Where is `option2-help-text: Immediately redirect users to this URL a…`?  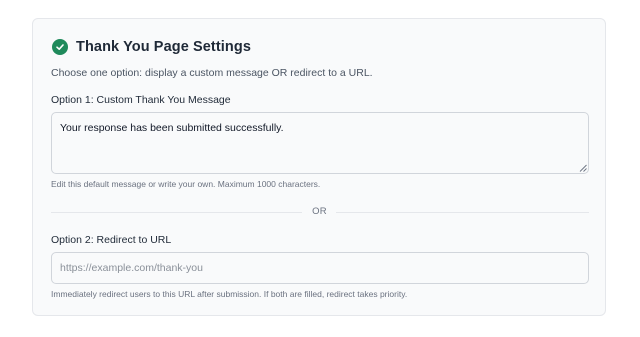
option2-help-text: Immediately redirect users to this URL a… is located at coordinates (229, 294).